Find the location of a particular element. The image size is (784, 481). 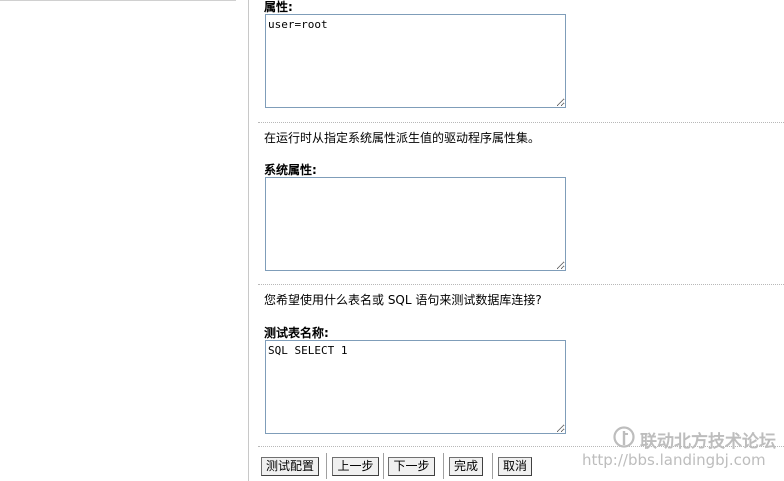

test-table-textarea is located at coordinates (415, 387).